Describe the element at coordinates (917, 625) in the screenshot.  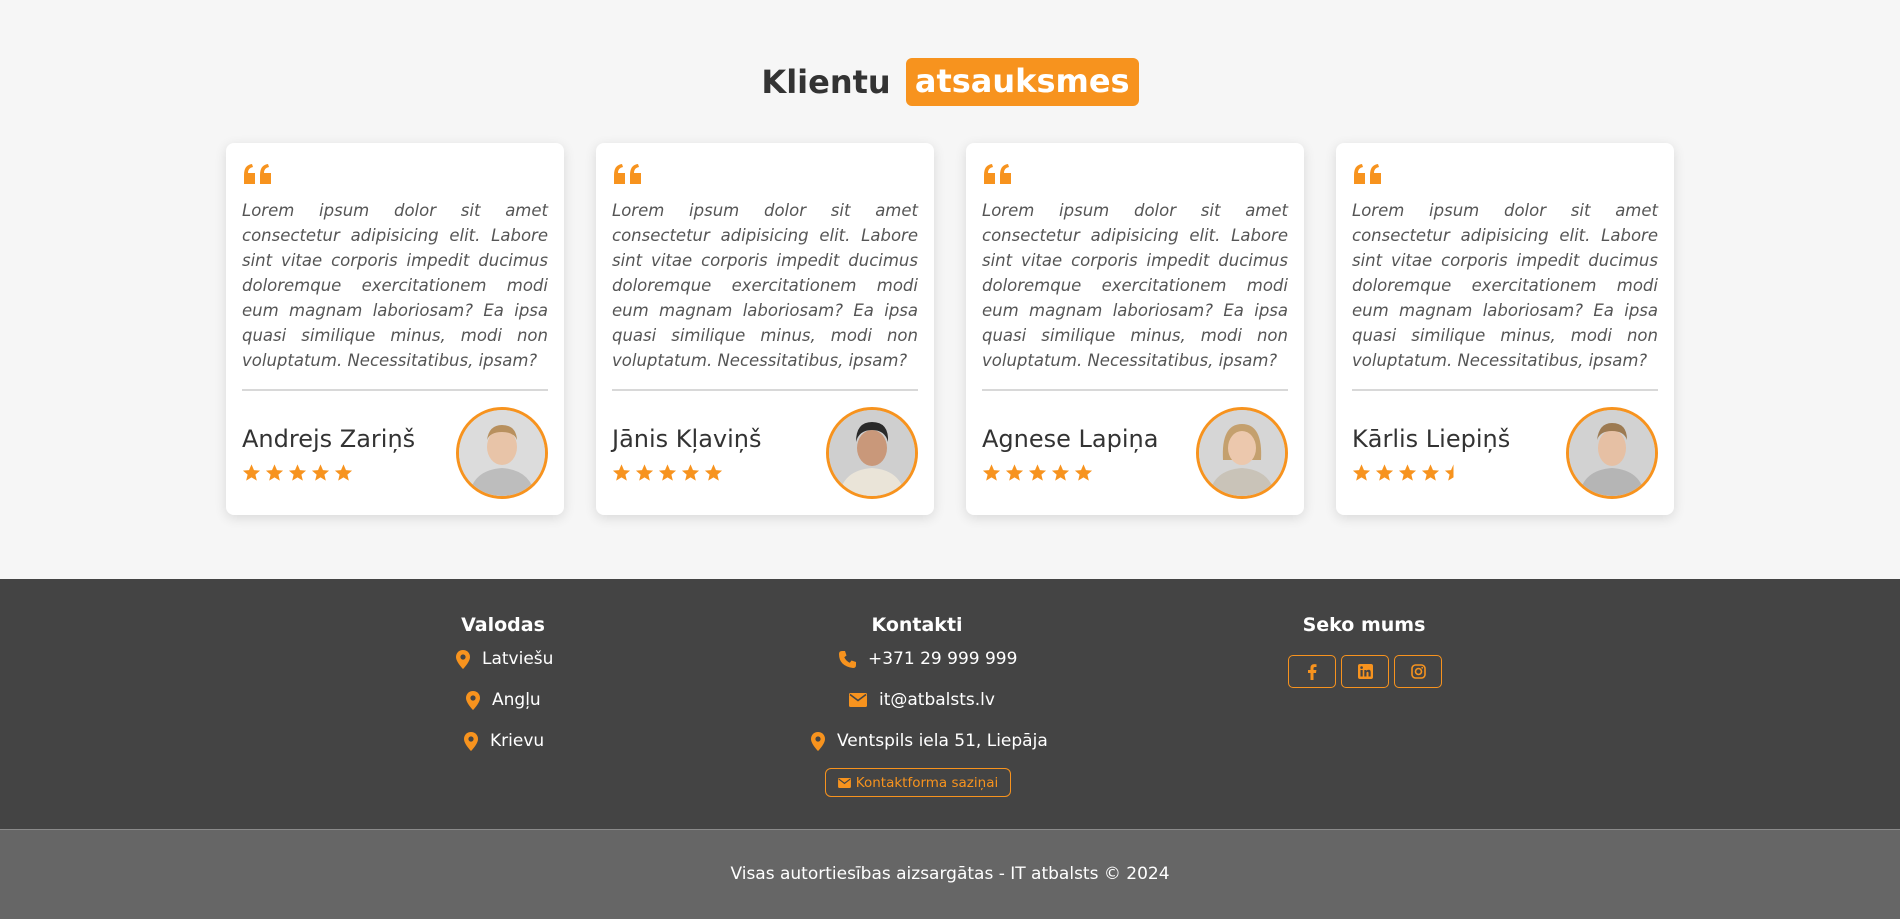
I see `contacts-title: Kontakti` at that location.